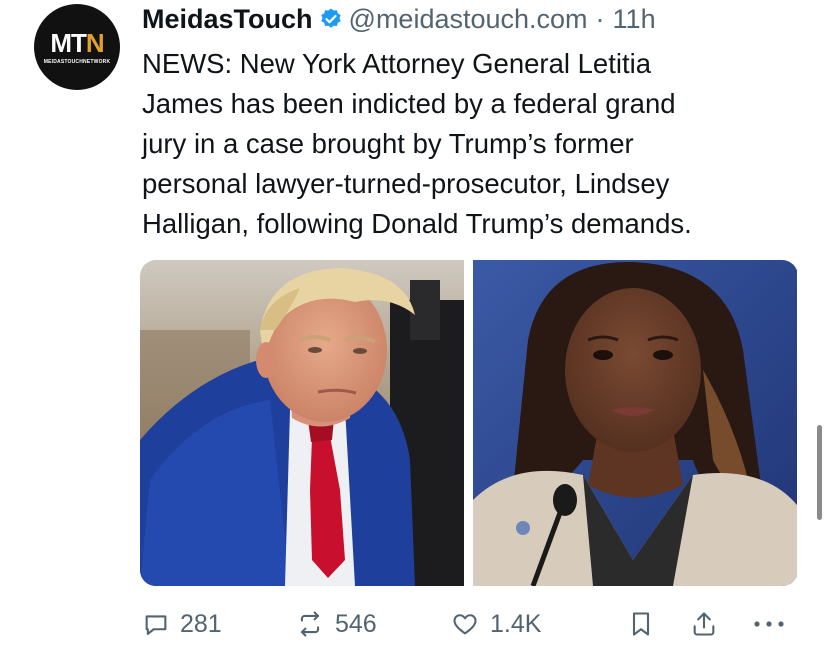 This screenshot has height=652, width=828. I want to click on avatar-subtext: MEIDASTOUCHNETWORK, so click(77, 61).